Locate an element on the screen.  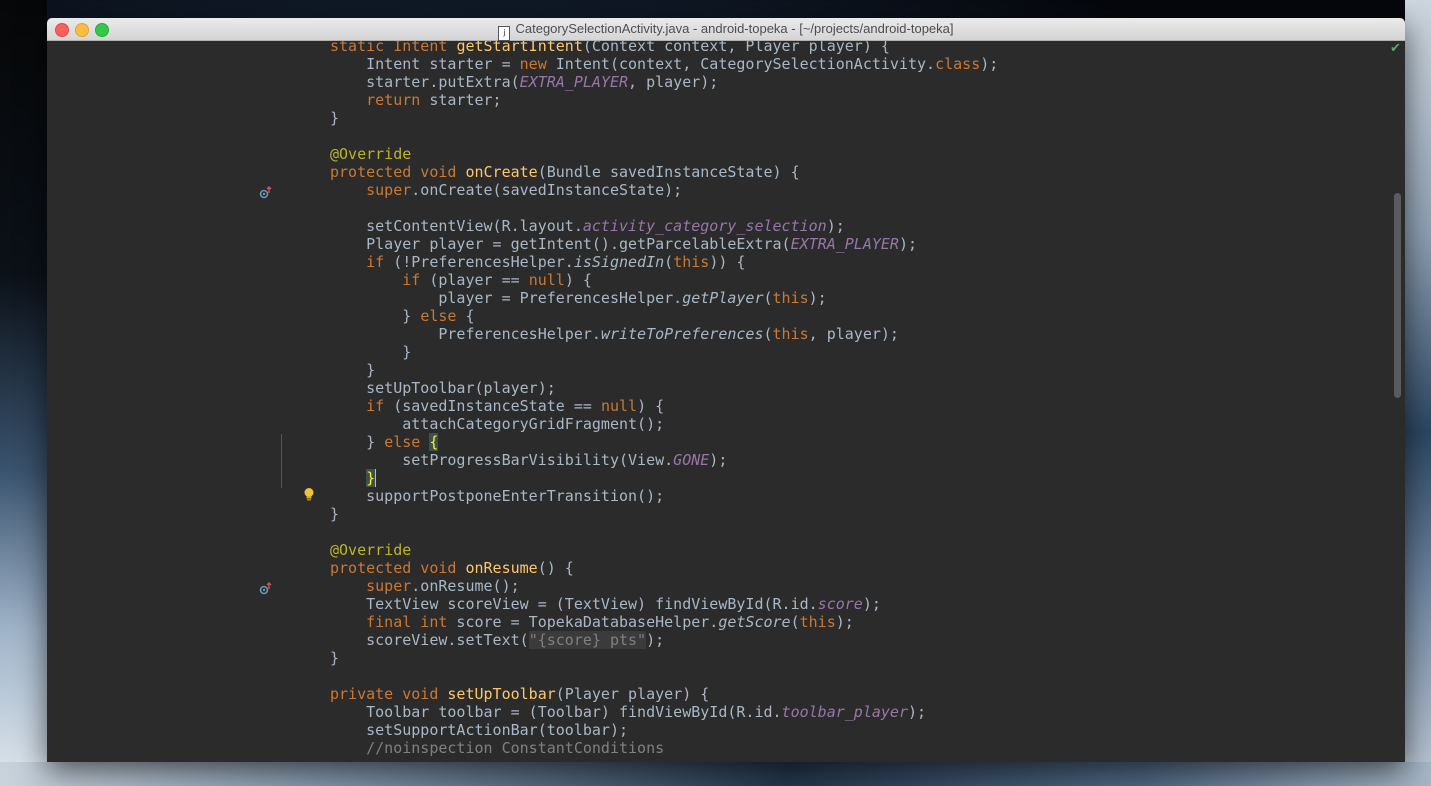
code-line: setSupportActionBar(toolbar); is located at coordinates (664, 730).